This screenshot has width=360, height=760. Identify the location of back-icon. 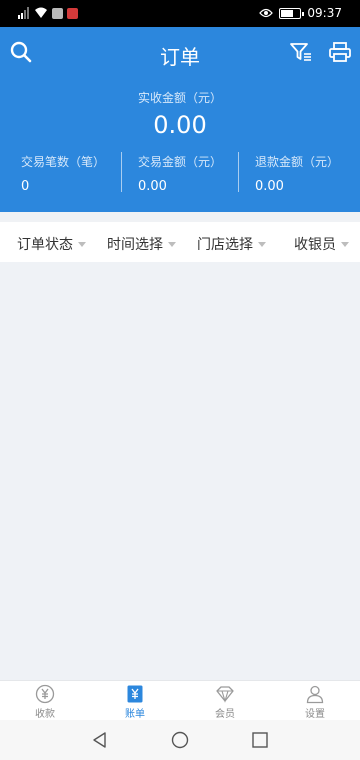
(100, 740).